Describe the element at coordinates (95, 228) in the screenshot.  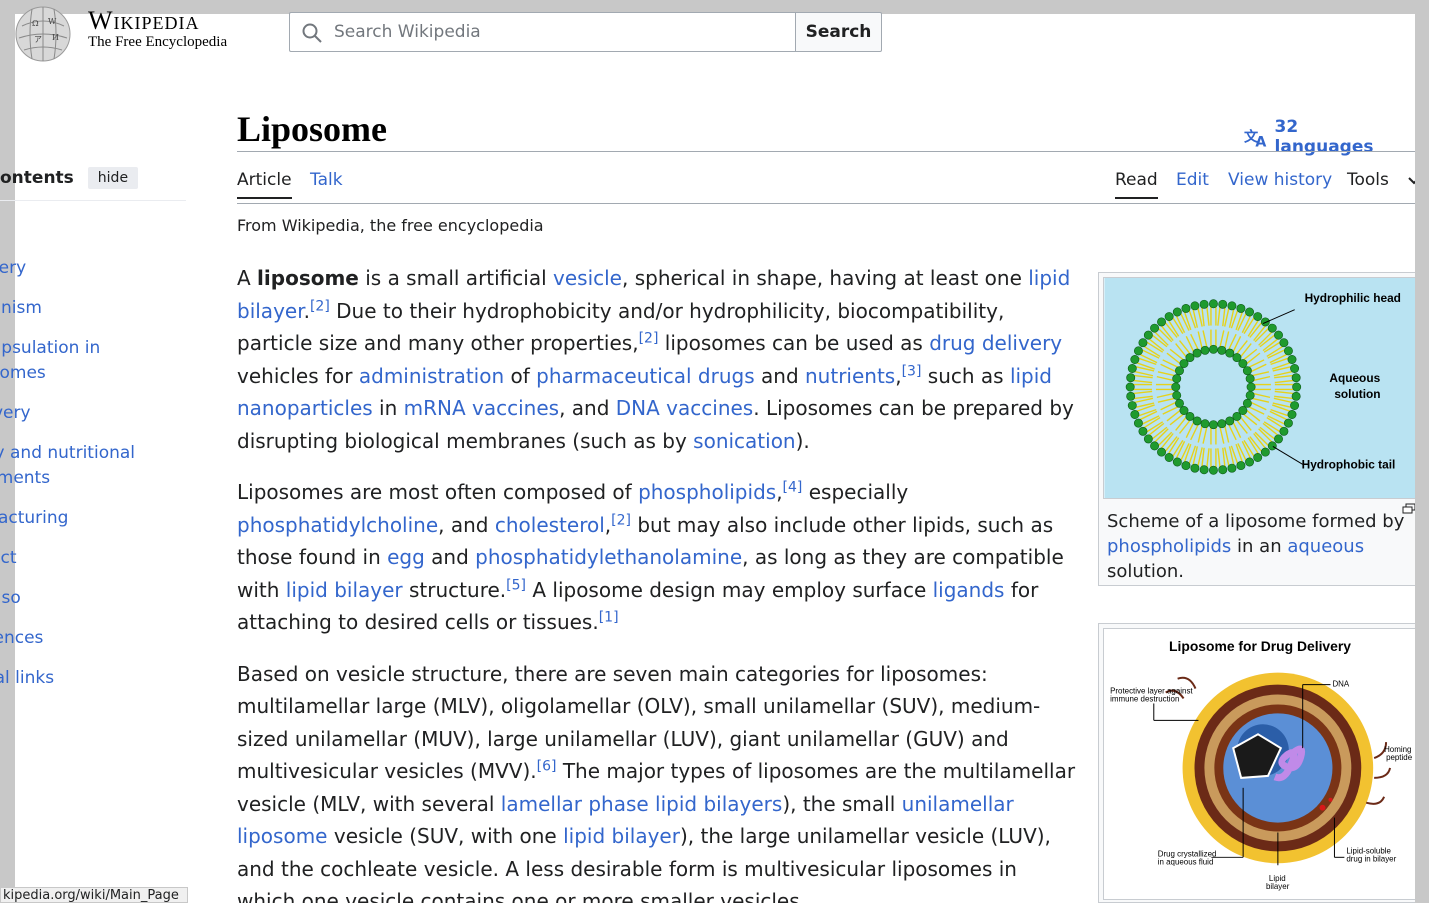
I see `toc-item-top: op)` at that location.